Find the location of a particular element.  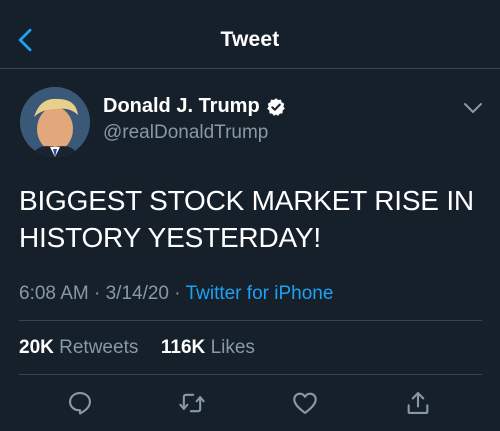

verified-badge-icon is located at coordinates (275, 106).